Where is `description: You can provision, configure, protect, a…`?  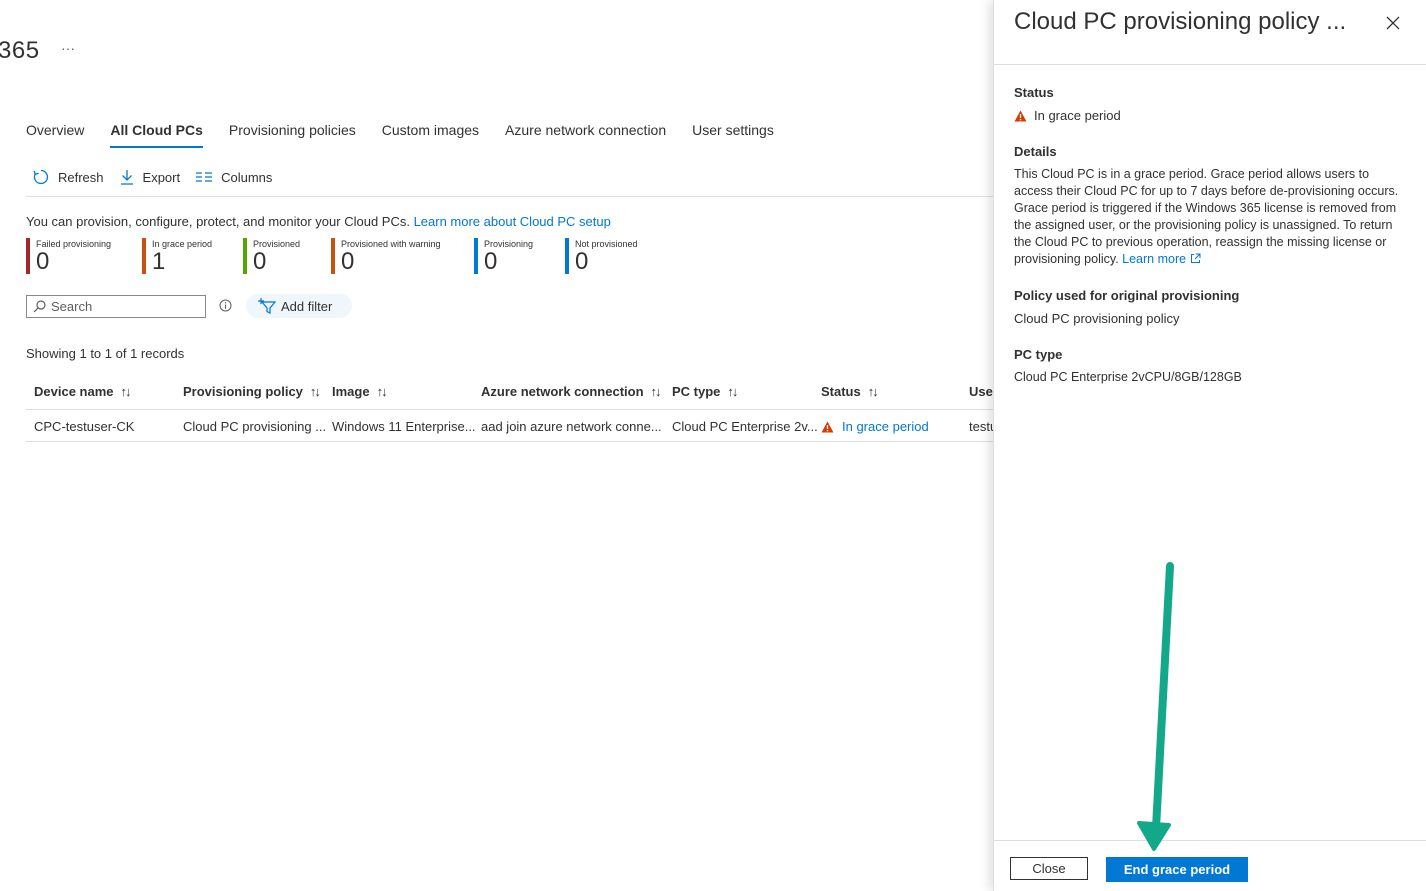
description: You can provision, configure, protect, a… is located at coordinates (318, 221).